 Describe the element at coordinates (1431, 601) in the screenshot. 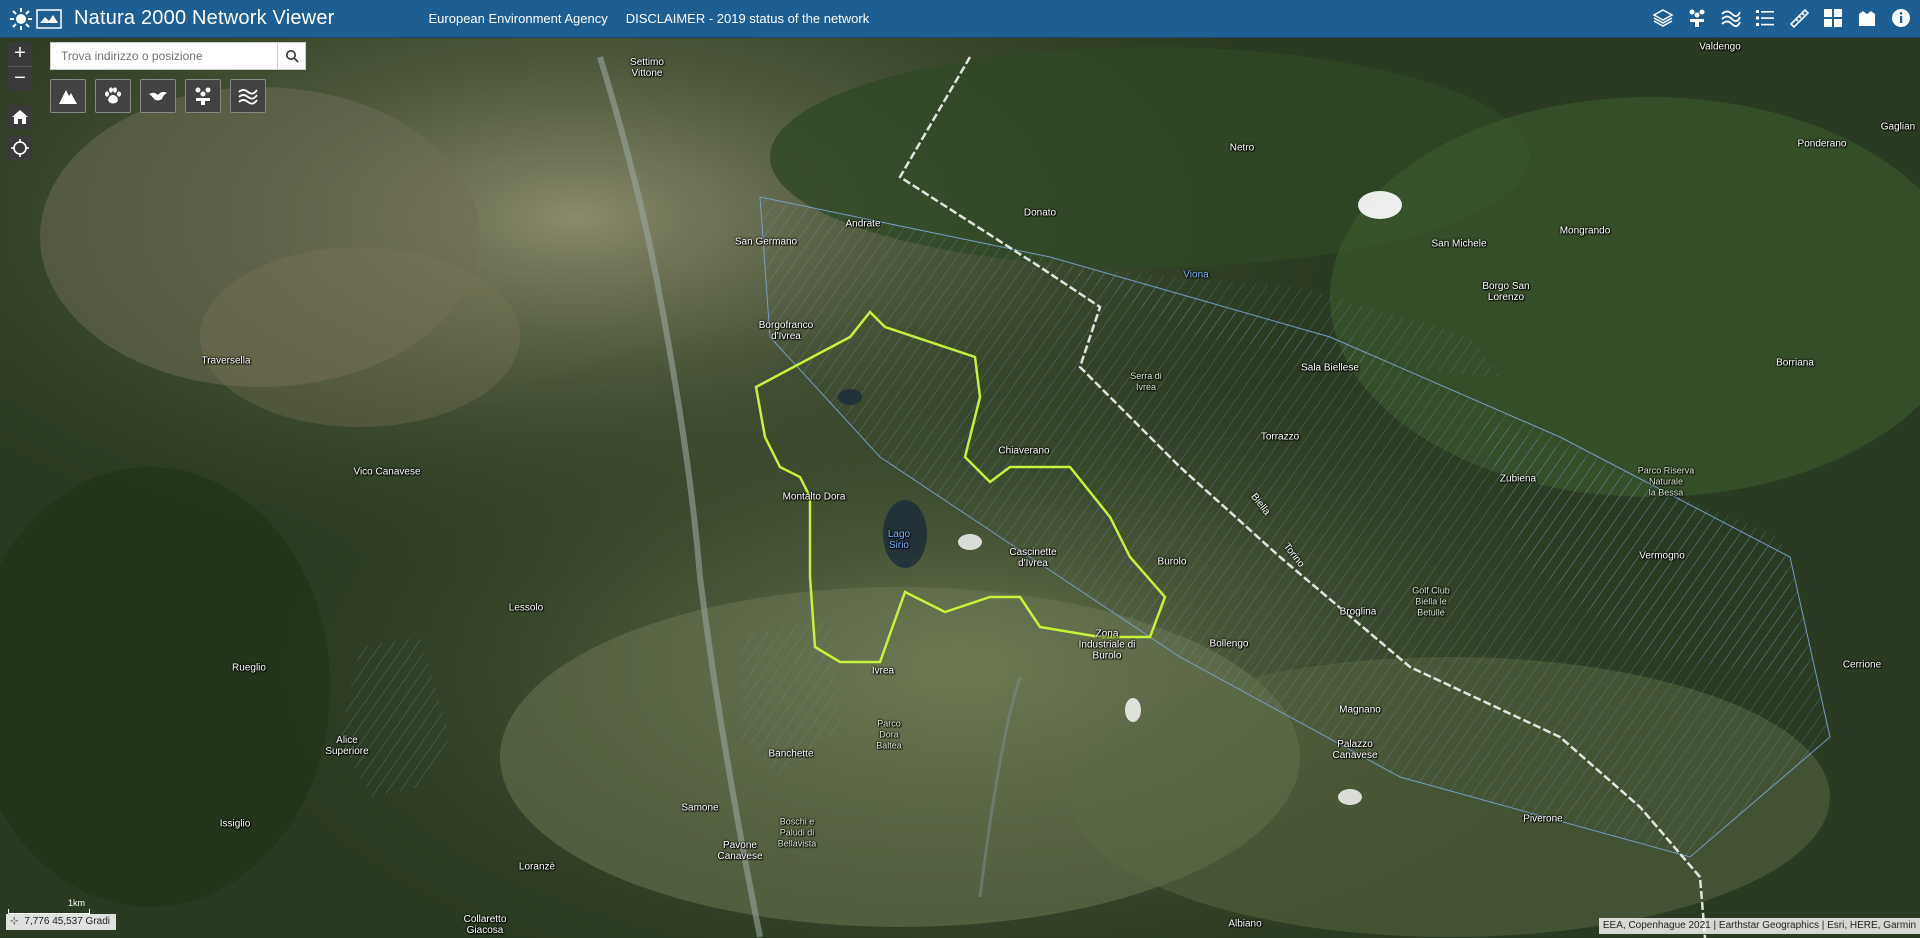

I see `place-label: Golf Club Biella le Betulle` at that location.